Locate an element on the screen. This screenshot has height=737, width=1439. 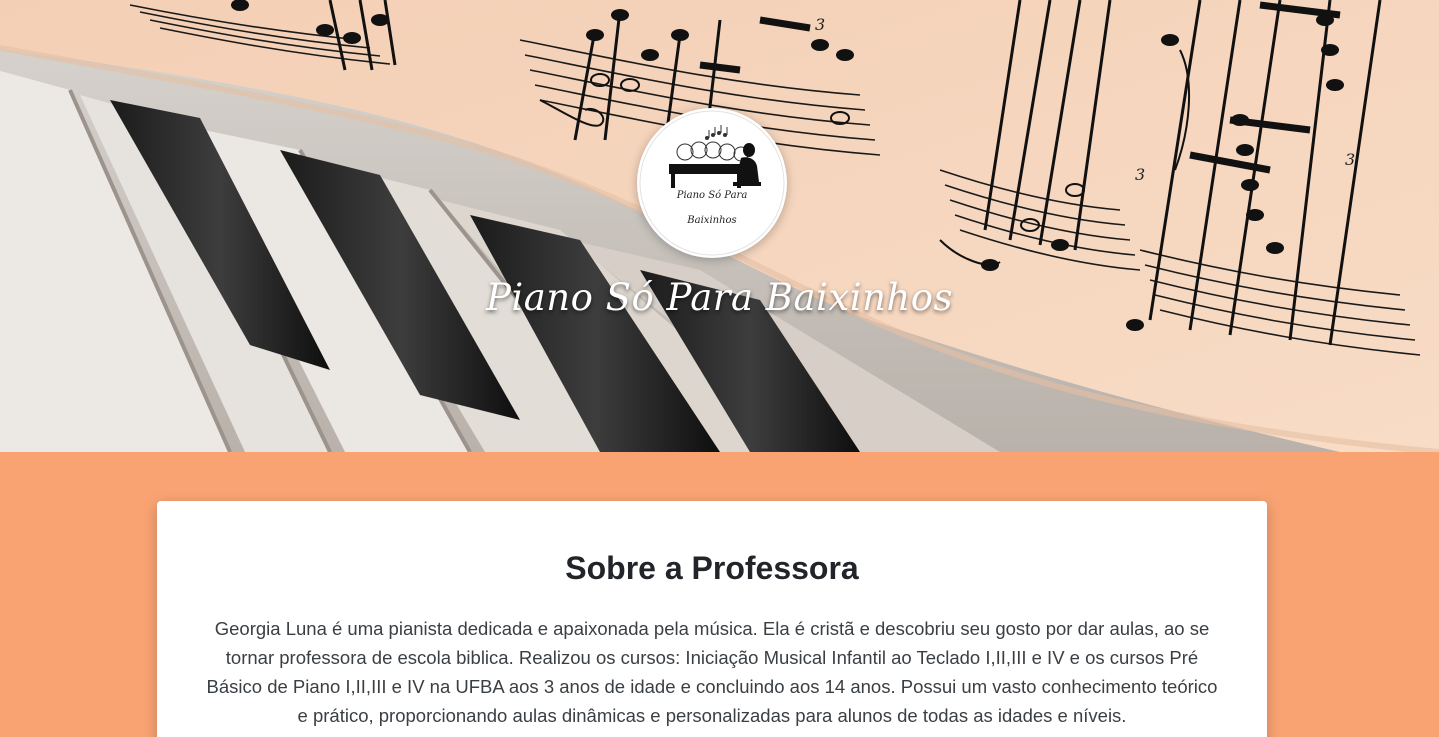
logo-text-line1: Piano Só Para is located at coordinates (712, 195).